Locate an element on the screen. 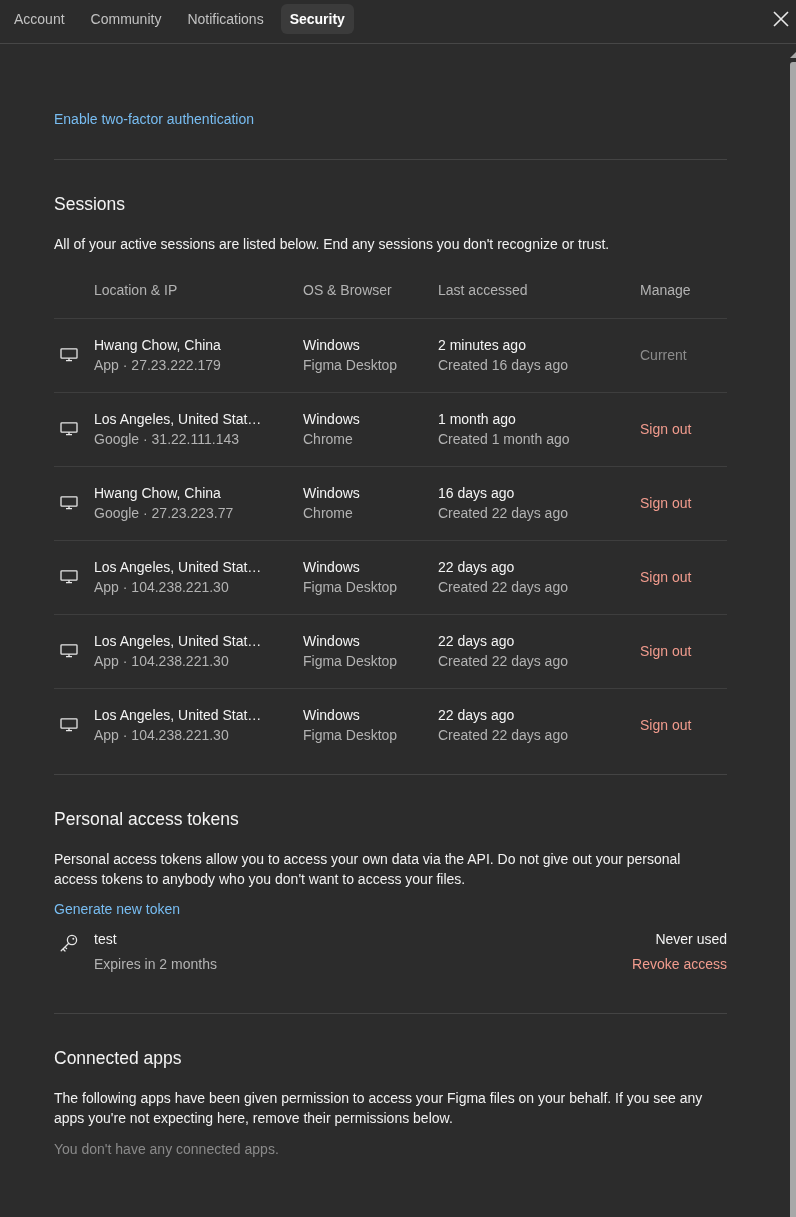 This screenshot has width=796, height=1217. created-time: Created 16 days ago is located at coordinates (503, 365).